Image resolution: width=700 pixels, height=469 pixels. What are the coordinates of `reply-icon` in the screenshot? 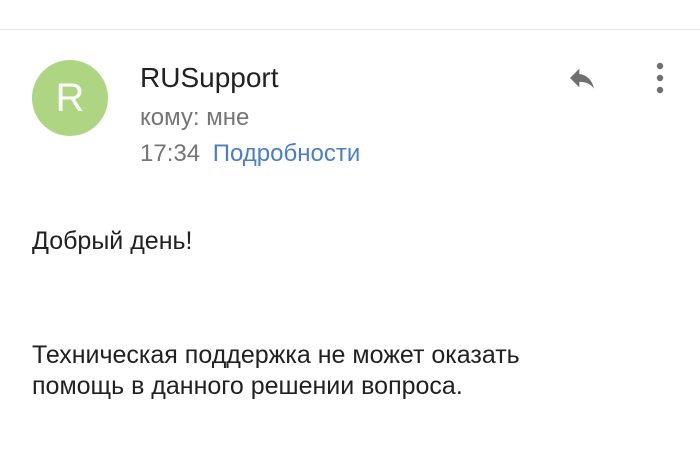 It's located at (582, 78).